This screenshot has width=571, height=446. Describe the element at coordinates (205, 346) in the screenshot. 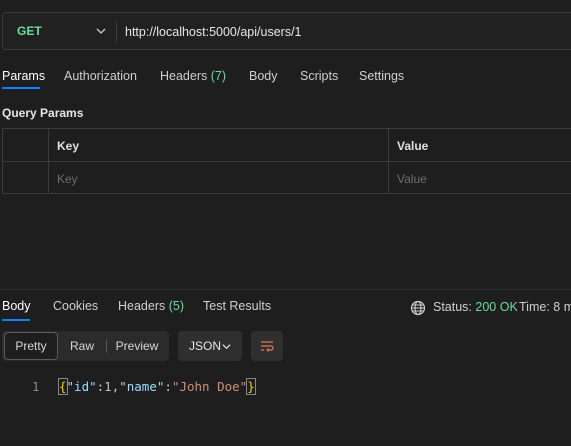

I see `format-label: JSON` at that location.